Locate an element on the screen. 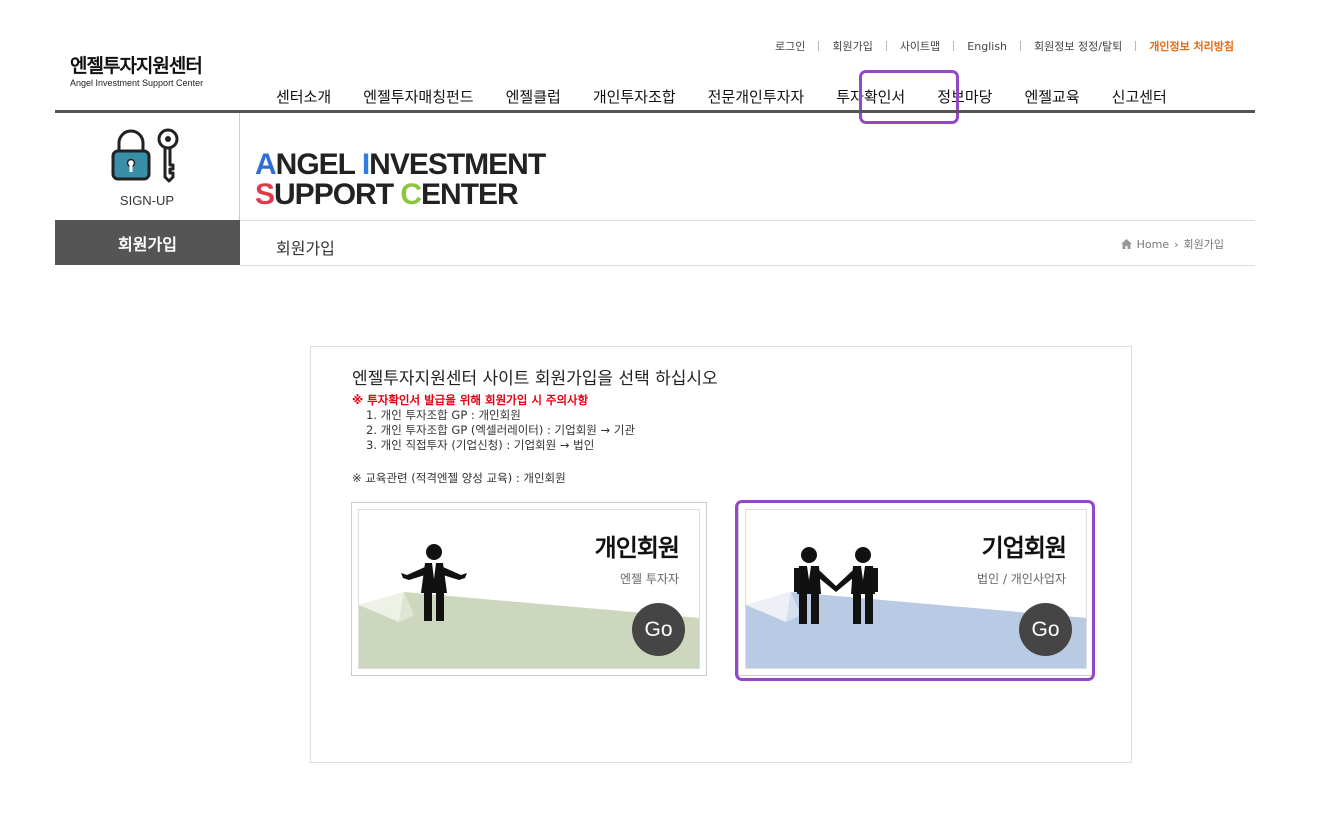  sidebar-item-signup: 회원가입 is located at coordinates (147, 242).